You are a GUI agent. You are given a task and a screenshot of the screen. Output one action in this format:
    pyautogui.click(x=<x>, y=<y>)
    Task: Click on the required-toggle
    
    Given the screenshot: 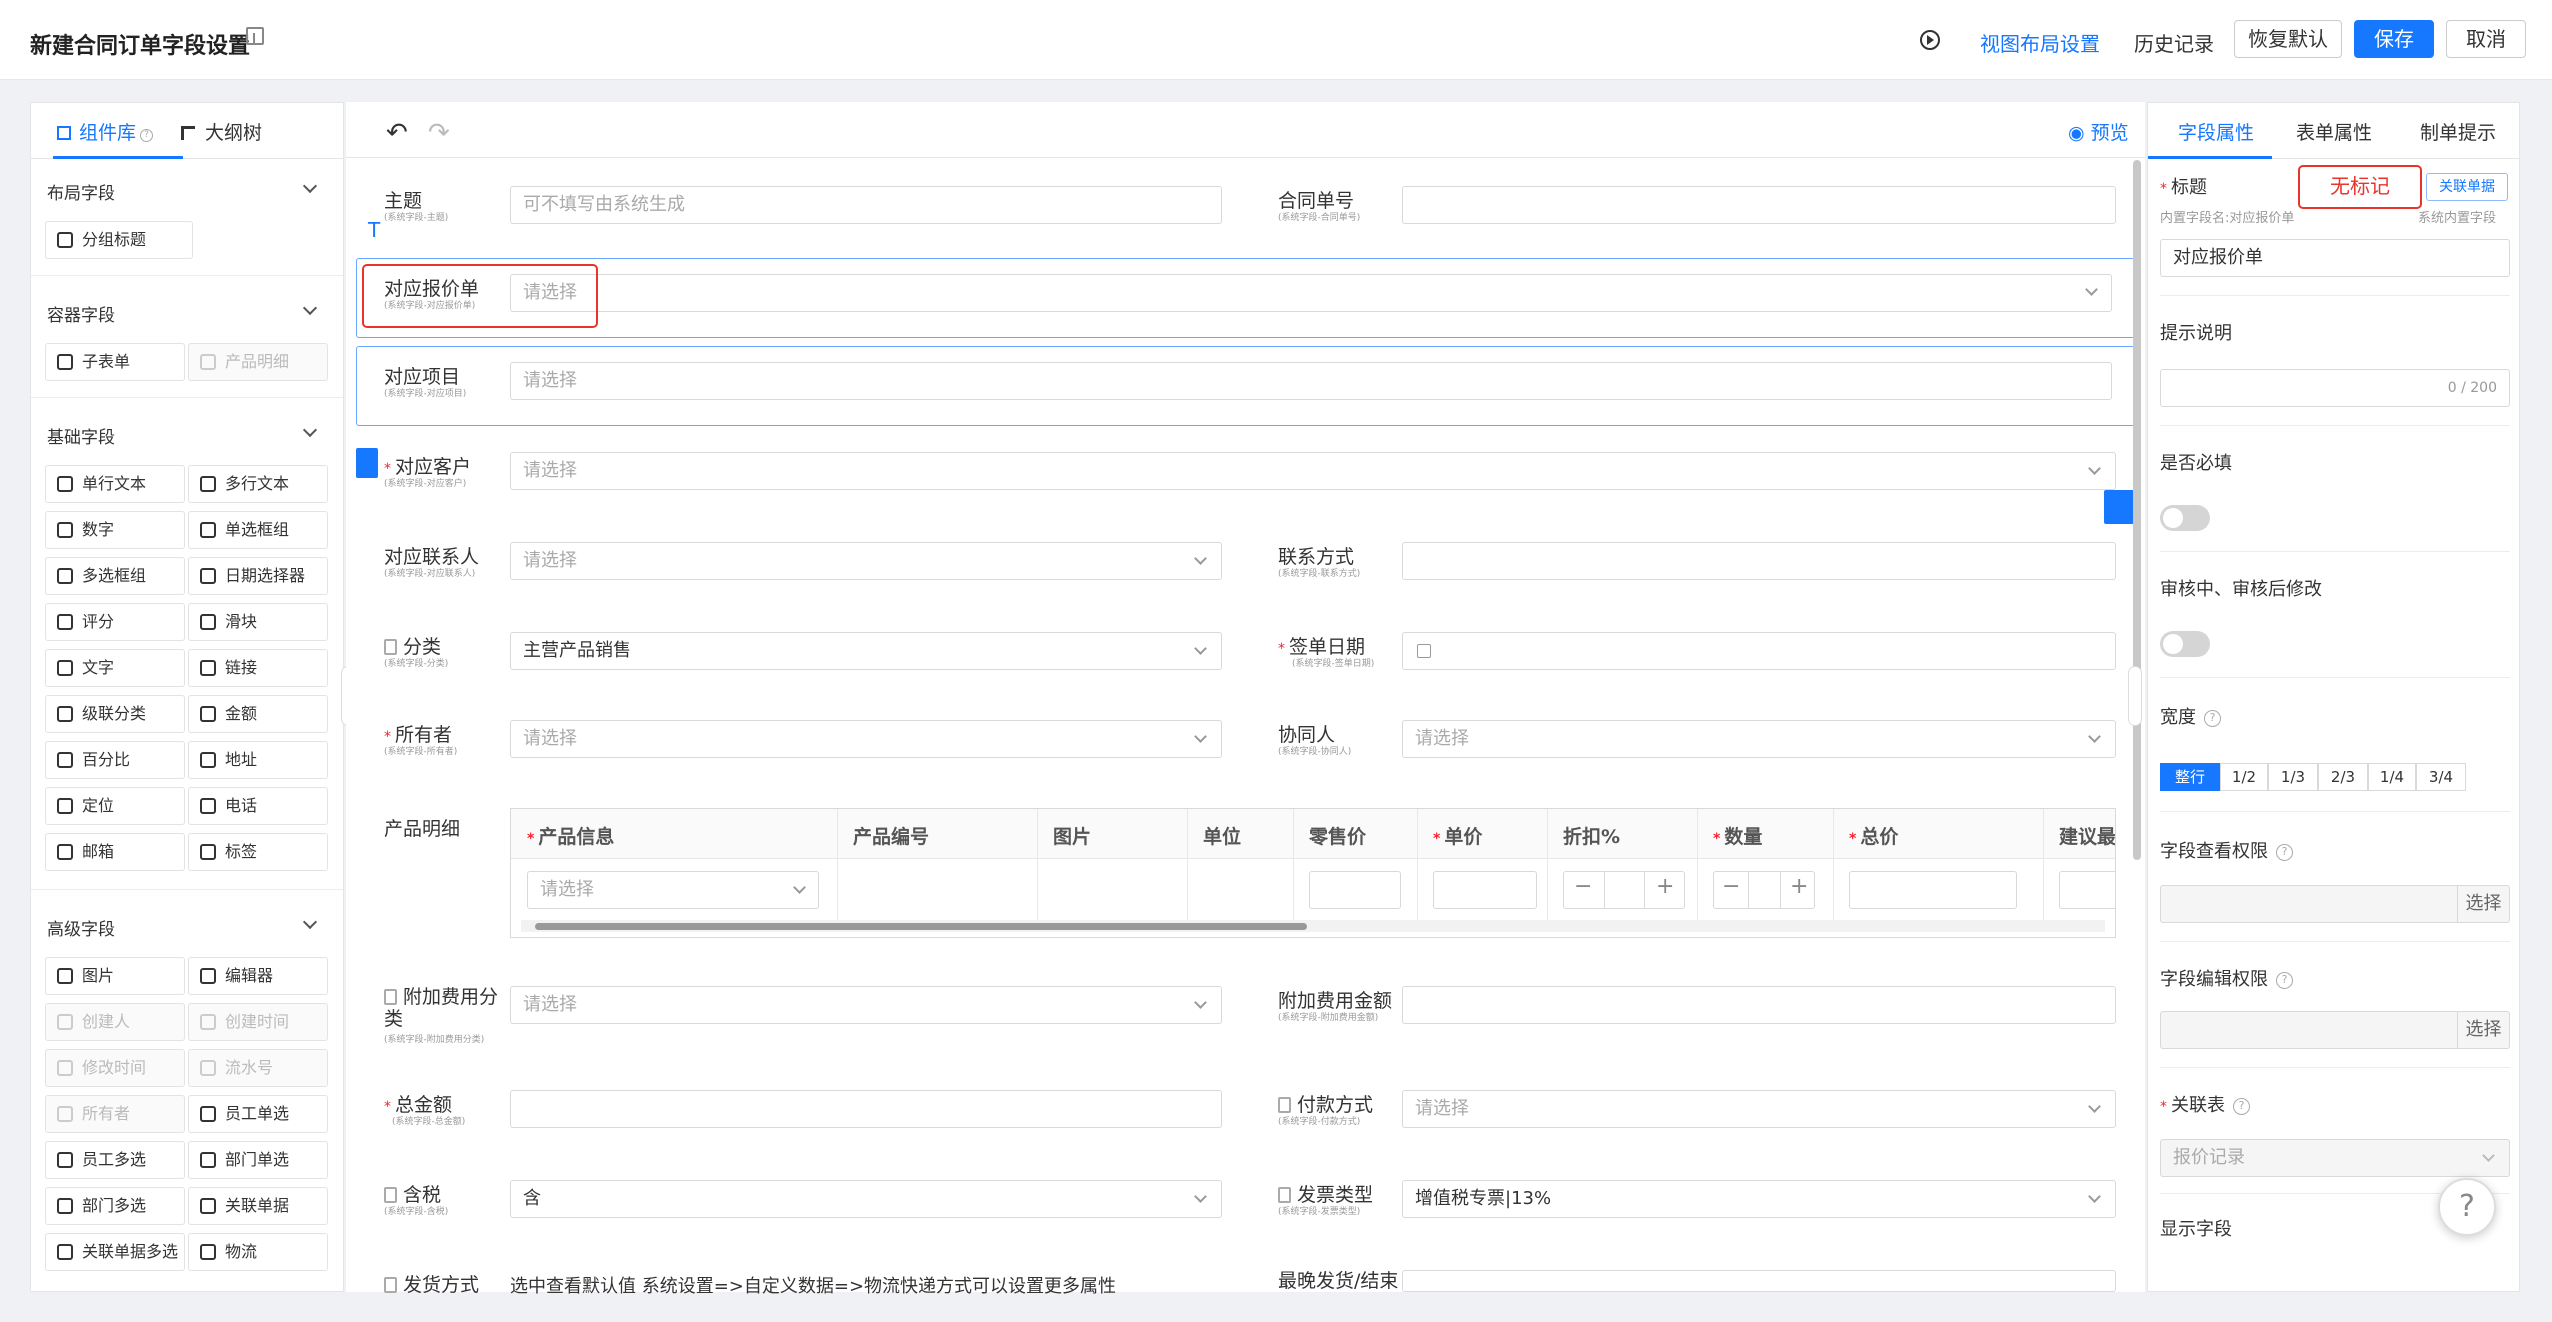 What is the action you would take?
    pyautogui.click(x=2185, y=518)
    